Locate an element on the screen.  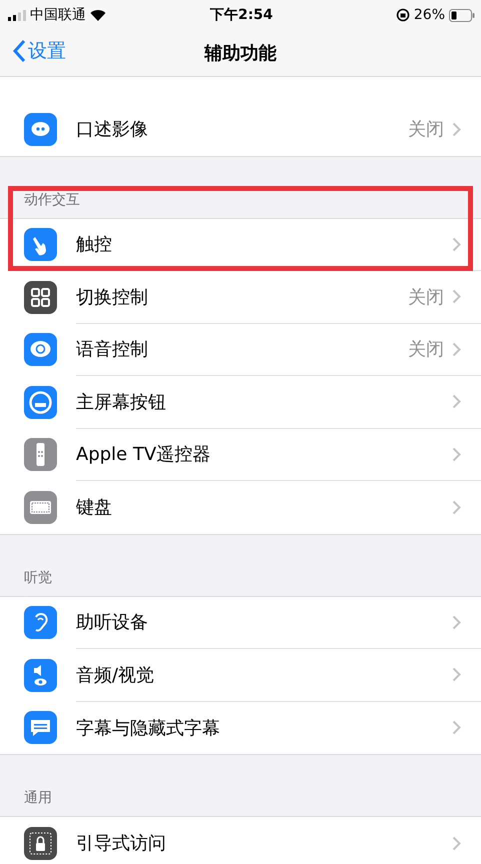
back-chevron-icon is located at coordinates (19, 51).